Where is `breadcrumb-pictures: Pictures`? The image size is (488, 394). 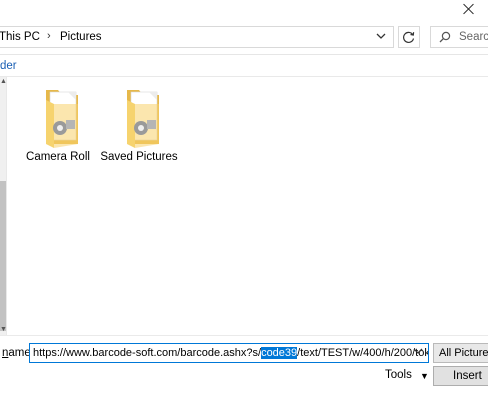
breadcrumb-pictures: Pictures is located at coordinates (81, 37).